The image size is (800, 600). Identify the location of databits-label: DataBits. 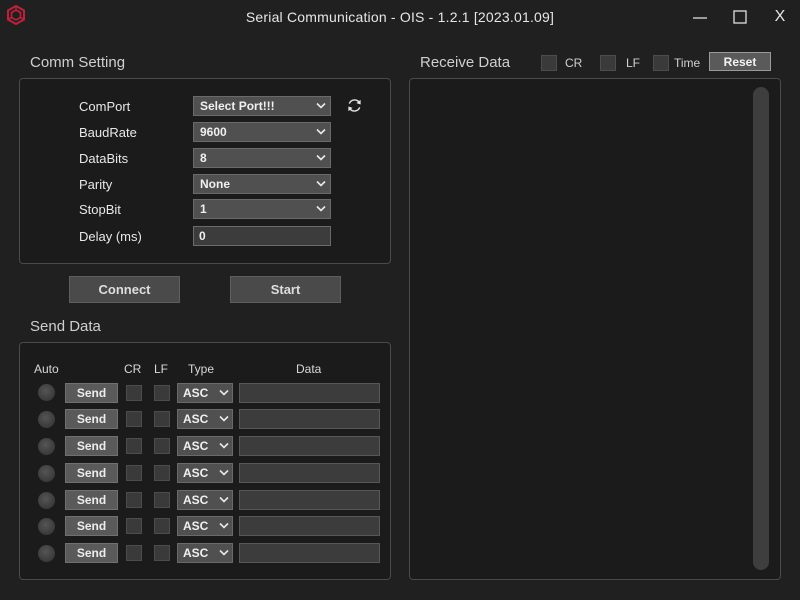
(104, 158).